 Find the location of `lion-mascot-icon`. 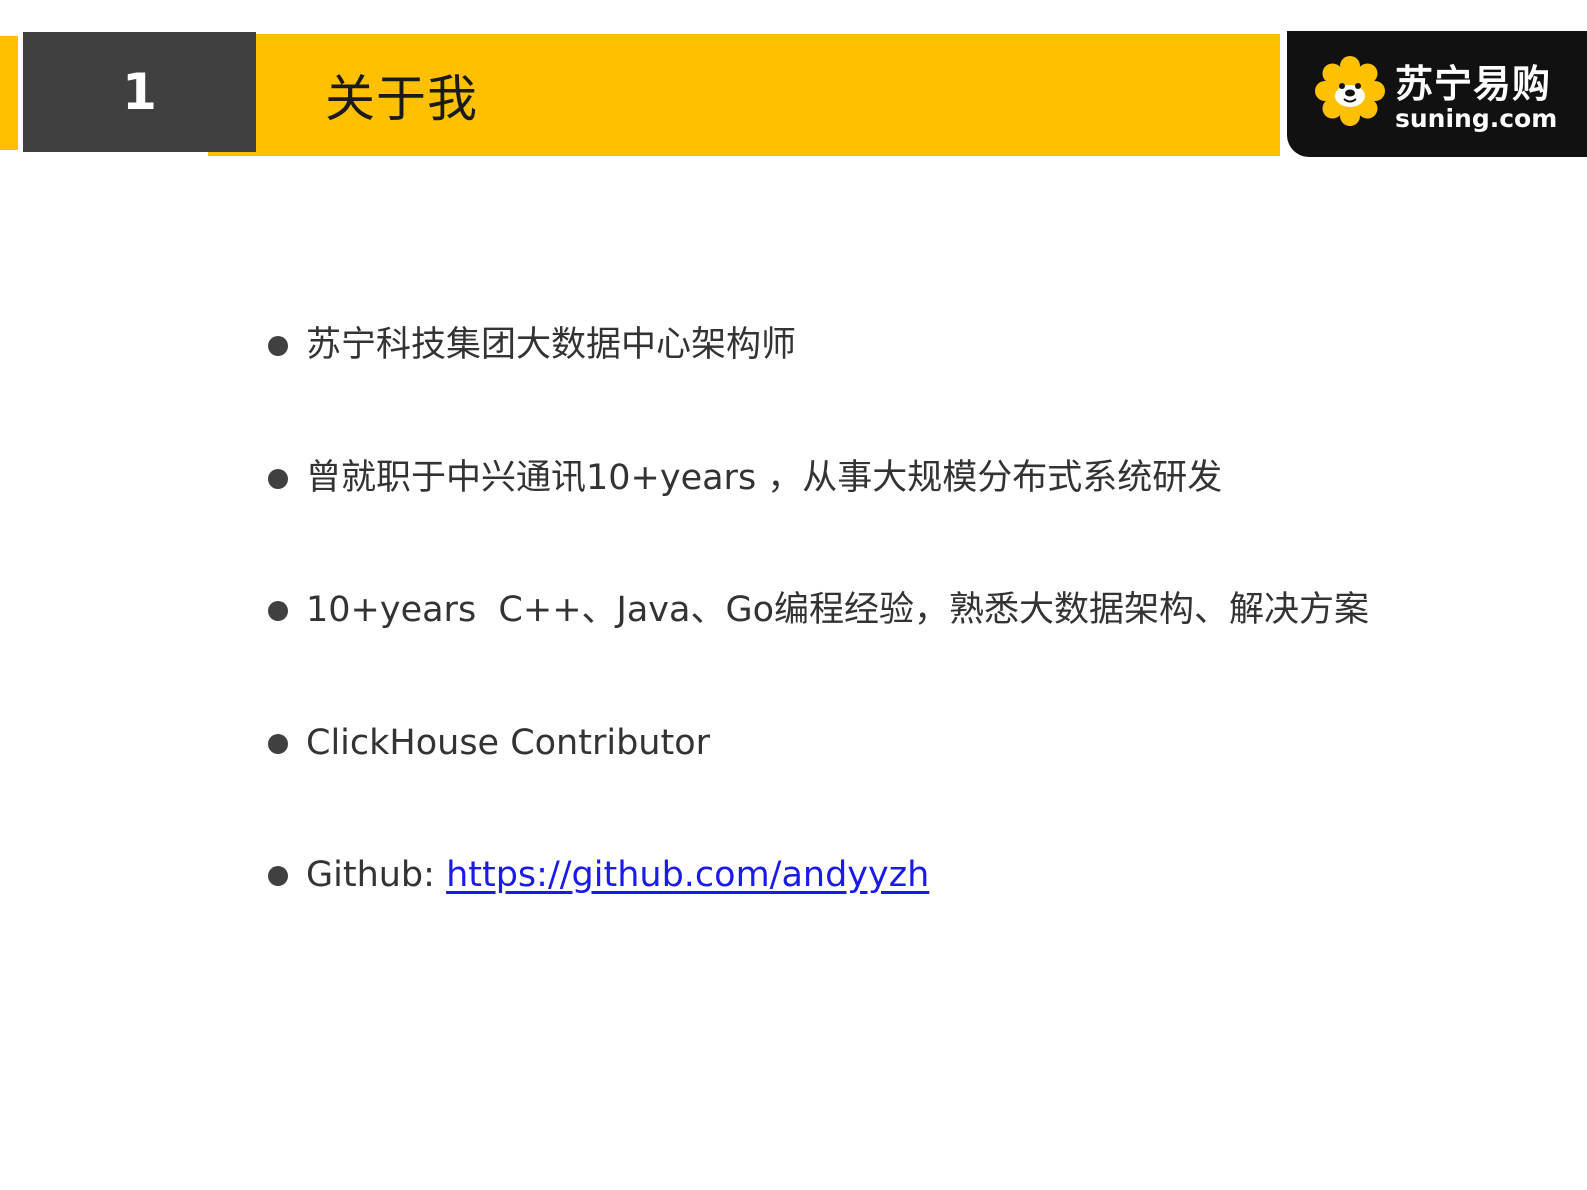

lion-mascot-icon is located at coordinates (1350, 91).